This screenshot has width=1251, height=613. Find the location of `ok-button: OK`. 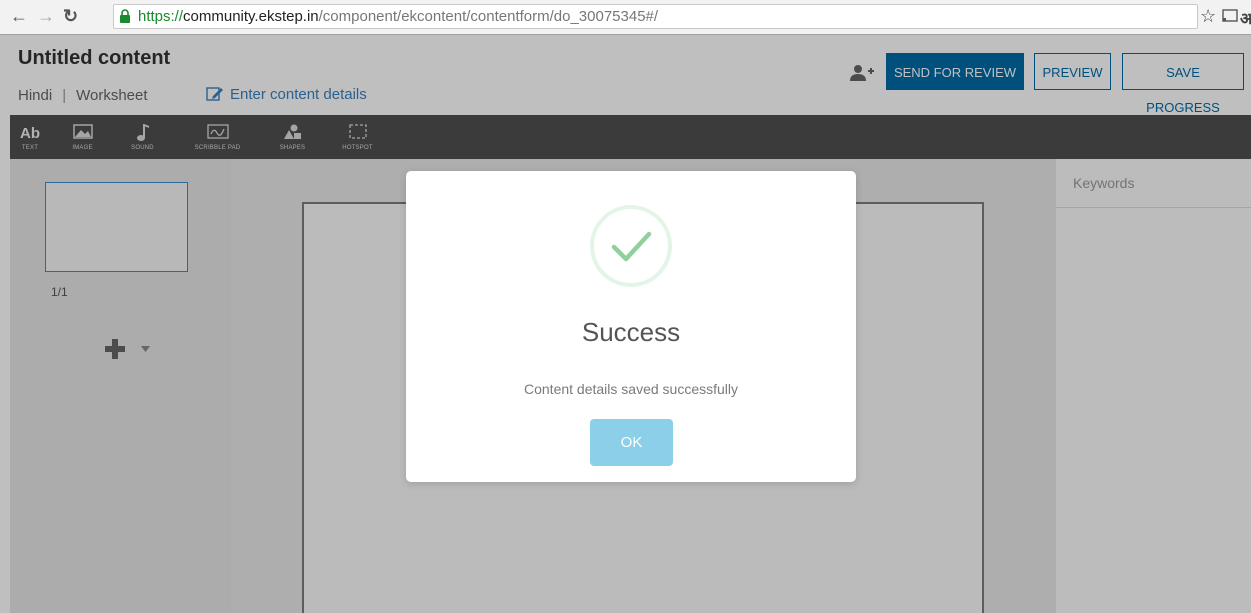

ok-button: OK is located at coordinates (631, 442).